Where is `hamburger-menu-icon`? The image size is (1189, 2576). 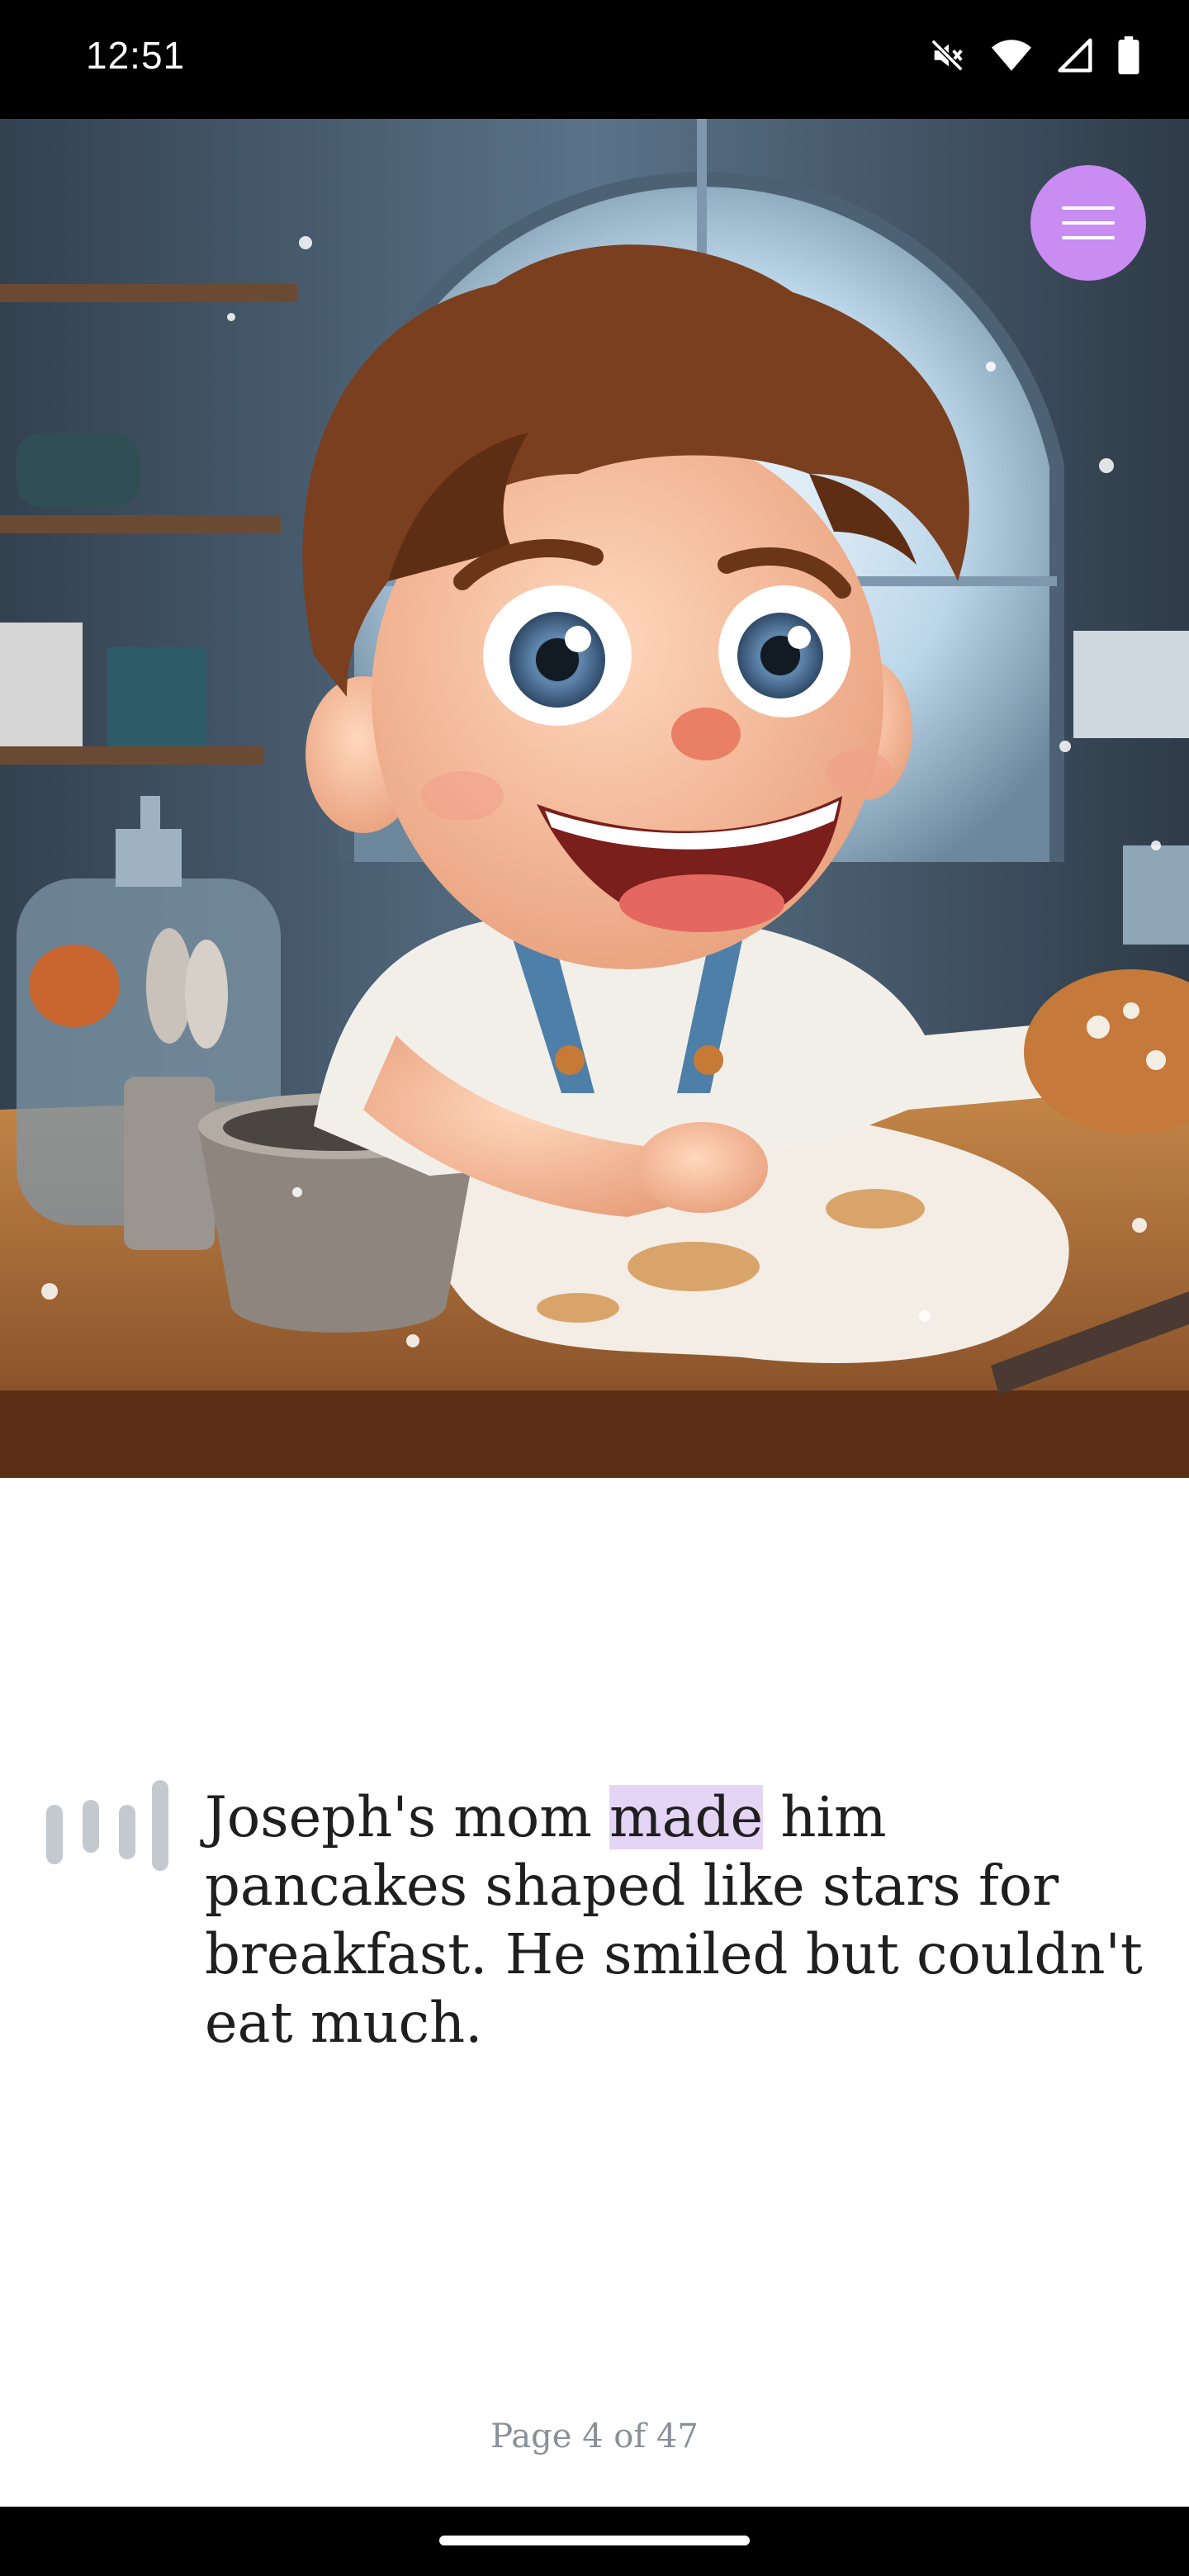 hamburger-menu-icon is located at coordinates (1088, 222).